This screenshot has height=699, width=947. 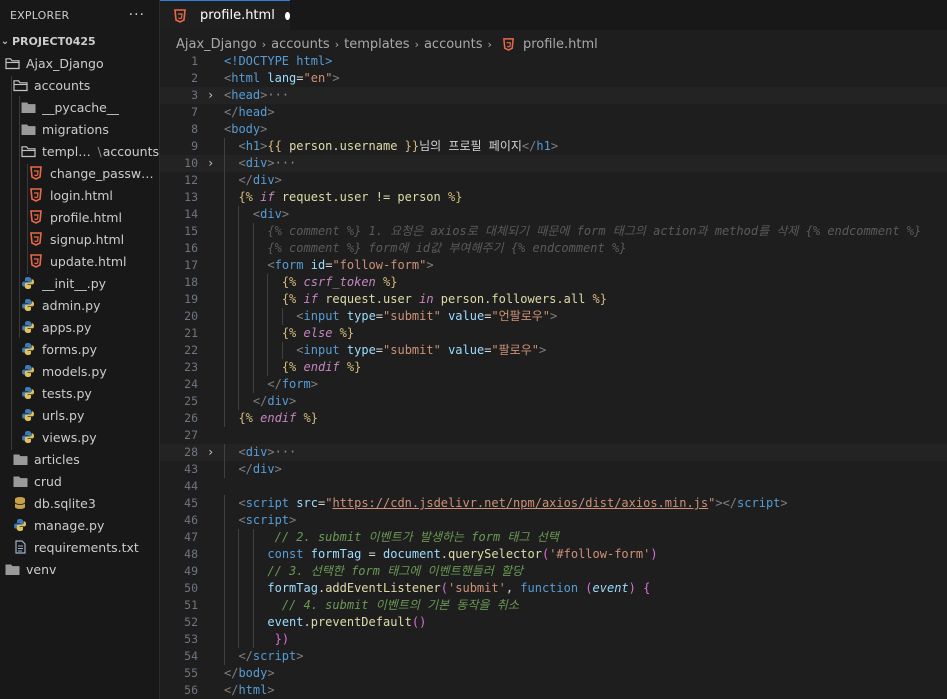 What do you see at coordinates (553, 333) in the screenshot?
I see `code-line: 21 {% else %}` at bounding box center [553, 333].